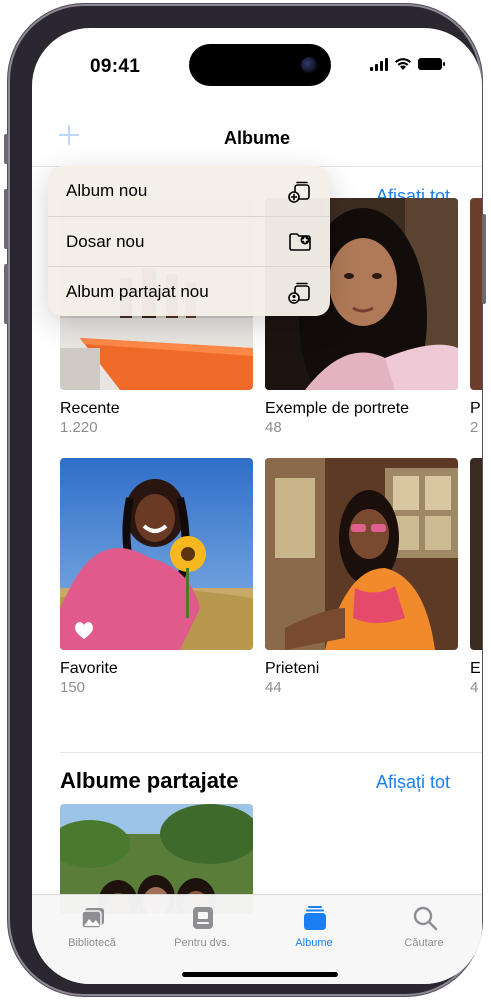  What do you see at coordinates (431, 64) in the screenshot?
I see `battery-icon` at bounding box center [431, 64].